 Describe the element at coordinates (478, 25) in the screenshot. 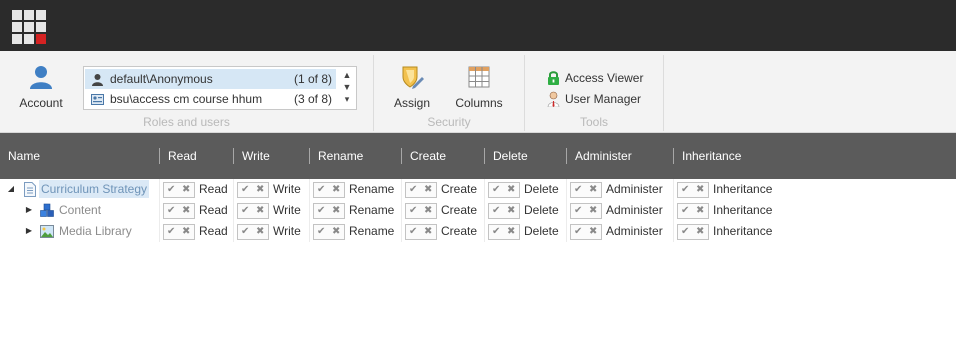

I see `top-bar` at that location.